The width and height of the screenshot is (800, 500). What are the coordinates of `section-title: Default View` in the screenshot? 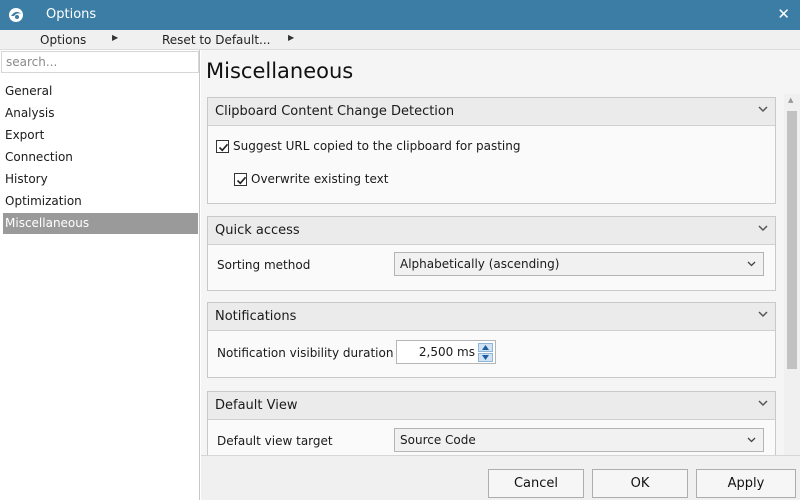 It's located at (256, 405).